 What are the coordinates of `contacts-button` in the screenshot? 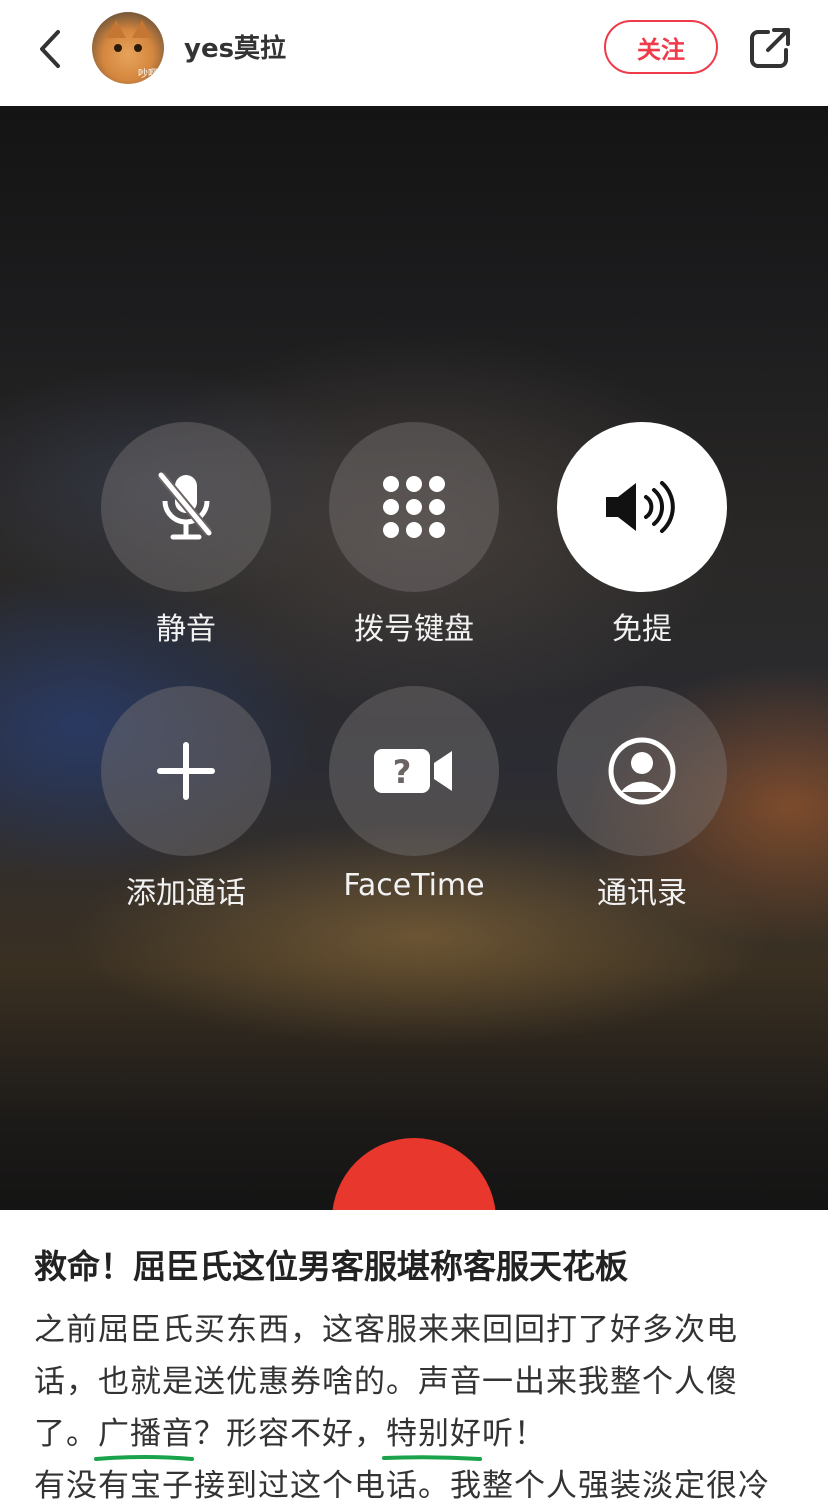 It's located at (642, 771).